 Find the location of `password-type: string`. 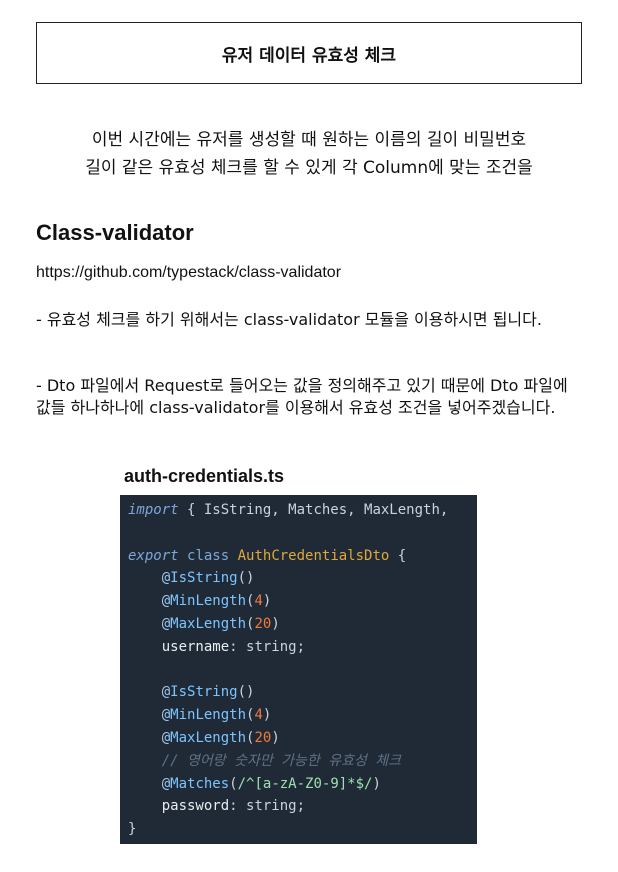

password-type: string is located at coordinates (271, 806).